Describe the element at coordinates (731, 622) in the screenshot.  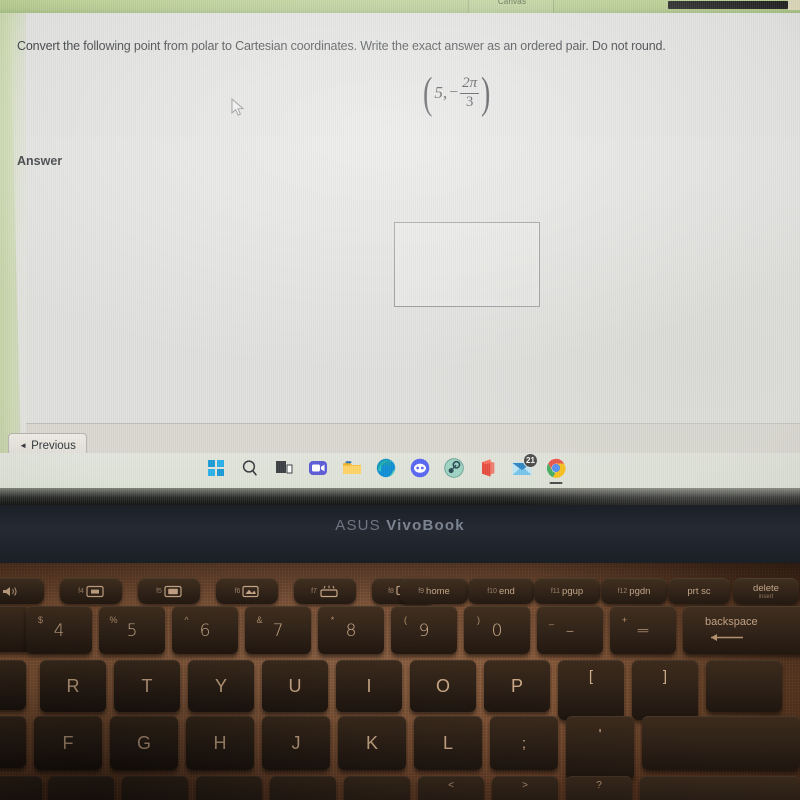
I see `key-backspace-label: backspace` at that location.